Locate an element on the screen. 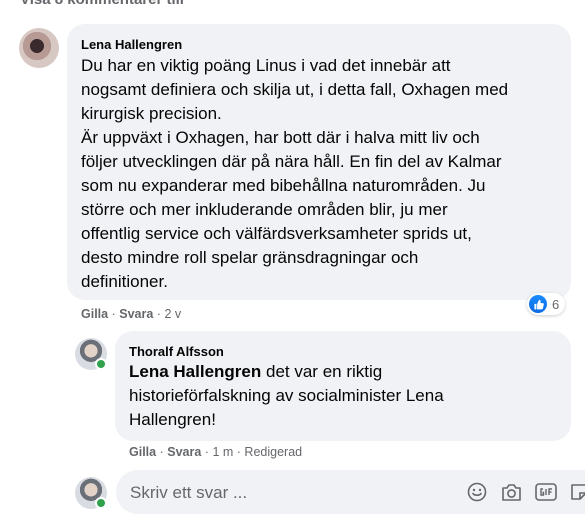 This screenshot has width=585, height=522. timestamp: 1 m is located at coordinates (222, 452).